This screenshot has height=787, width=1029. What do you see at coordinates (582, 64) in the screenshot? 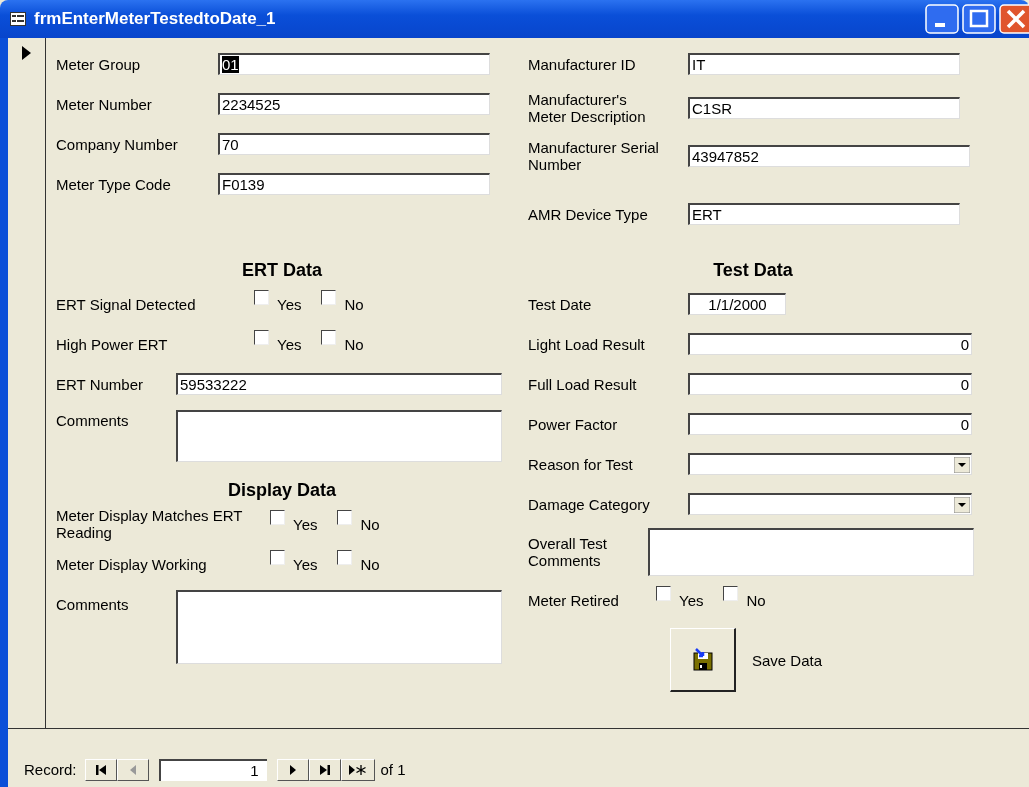
I see `field-label: Manufacturer ID` at bounding box center [582, 64].